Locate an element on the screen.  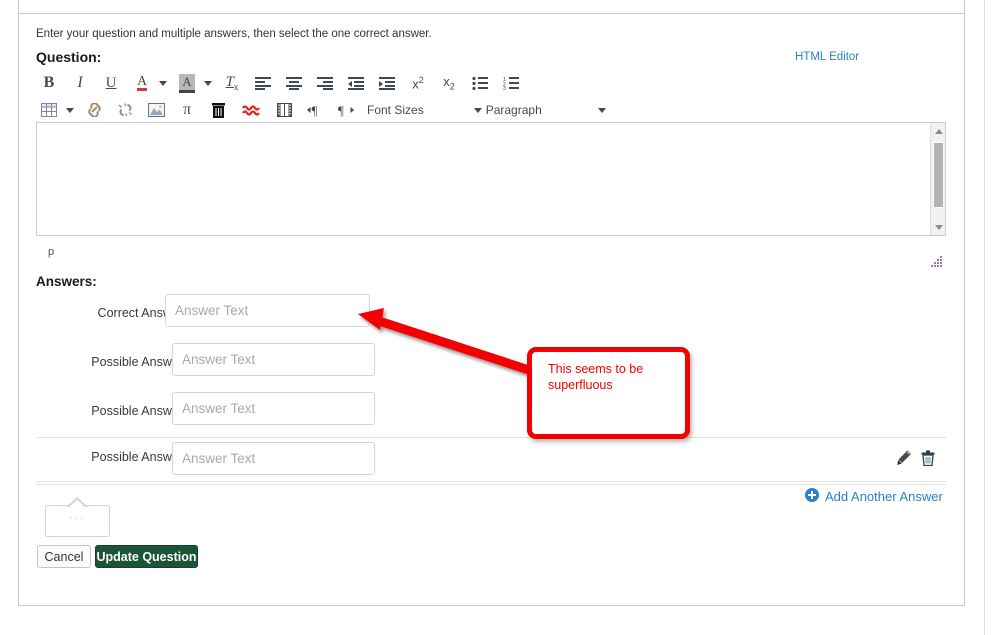
align-center-icon is located at coordinates (294, 83).